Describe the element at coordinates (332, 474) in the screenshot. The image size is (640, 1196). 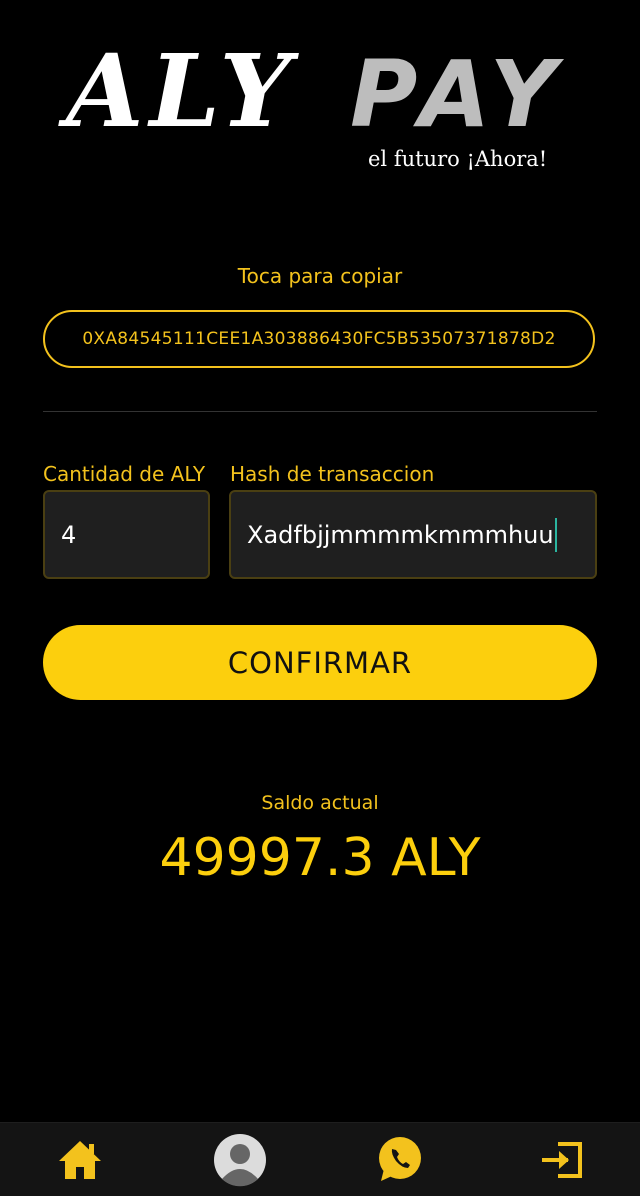
I see `hash-label: Hash de transaccion` at that location.